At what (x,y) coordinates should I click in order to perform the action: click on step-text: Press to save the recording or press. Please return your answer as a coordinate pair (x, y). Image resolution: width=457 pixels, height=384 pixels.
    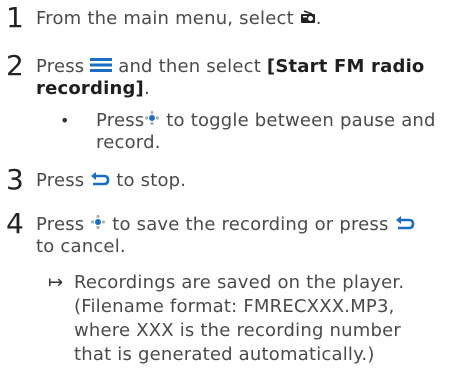
    Looking at the image, I should click on (225, 225).